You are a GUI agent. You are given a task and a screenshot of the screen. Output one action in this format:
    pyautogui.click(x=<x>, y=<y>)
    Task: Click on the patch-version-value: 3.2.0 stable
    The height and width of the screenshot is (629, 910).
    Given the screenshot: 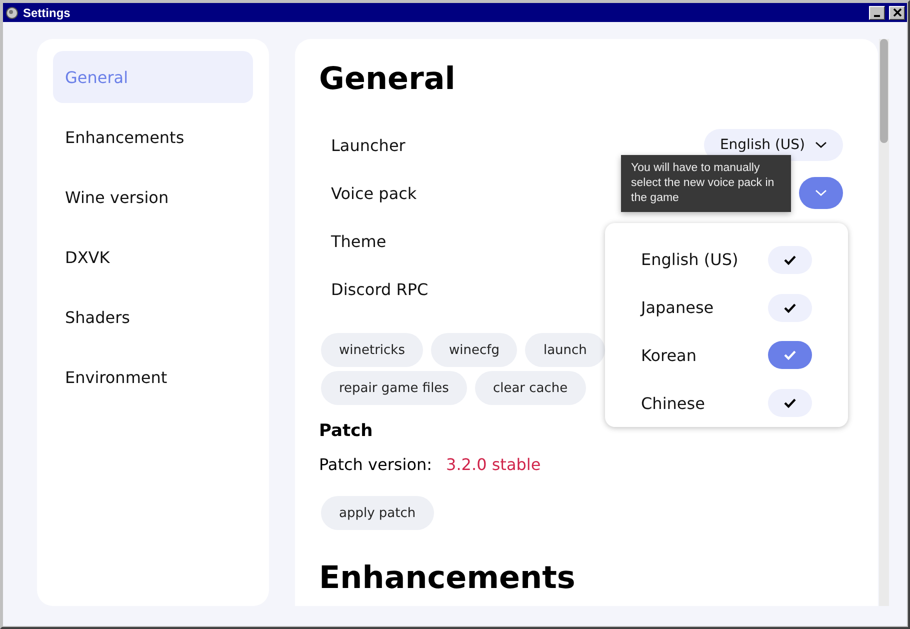 What is the action you would take?
    pyautogui.click(x=493, y=464)
    